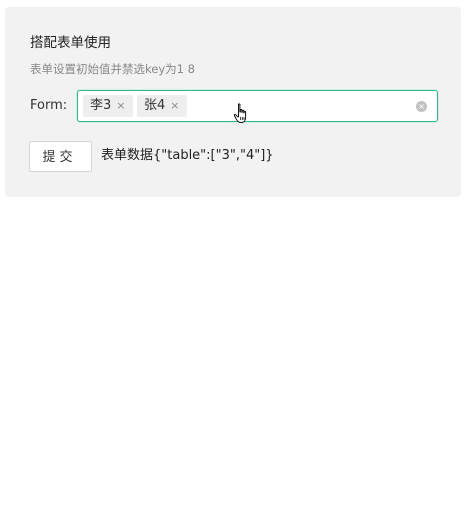 This screenshot has height=506, width=471. I want to click on demo-description: 表单设置初始值并禁选key为1 8, so click(112, 69).